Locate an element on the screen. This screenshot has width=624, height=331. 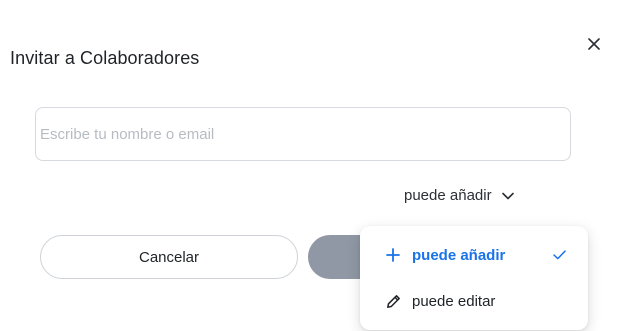
cancel-button-label: Cancelar is located at coordinates (169, 257).